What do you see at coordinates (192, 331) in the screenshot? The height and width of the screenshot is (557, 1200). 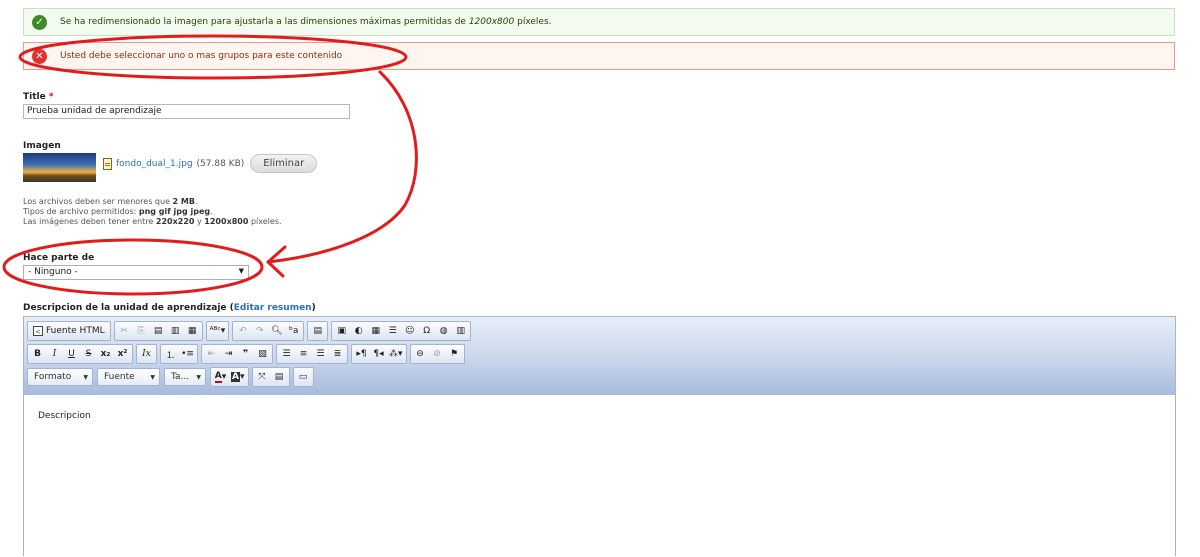 I see `paste-word-icon: ▦` at bounding box center [192, 331].